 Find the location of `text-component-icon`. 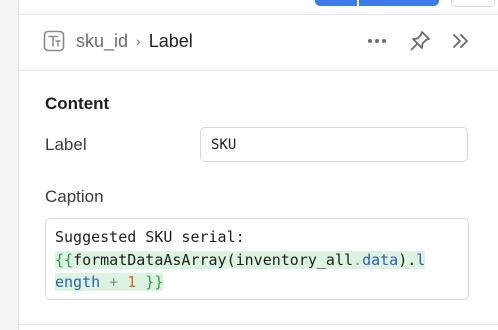

text-component-icon is located at coordinates (54, 41).